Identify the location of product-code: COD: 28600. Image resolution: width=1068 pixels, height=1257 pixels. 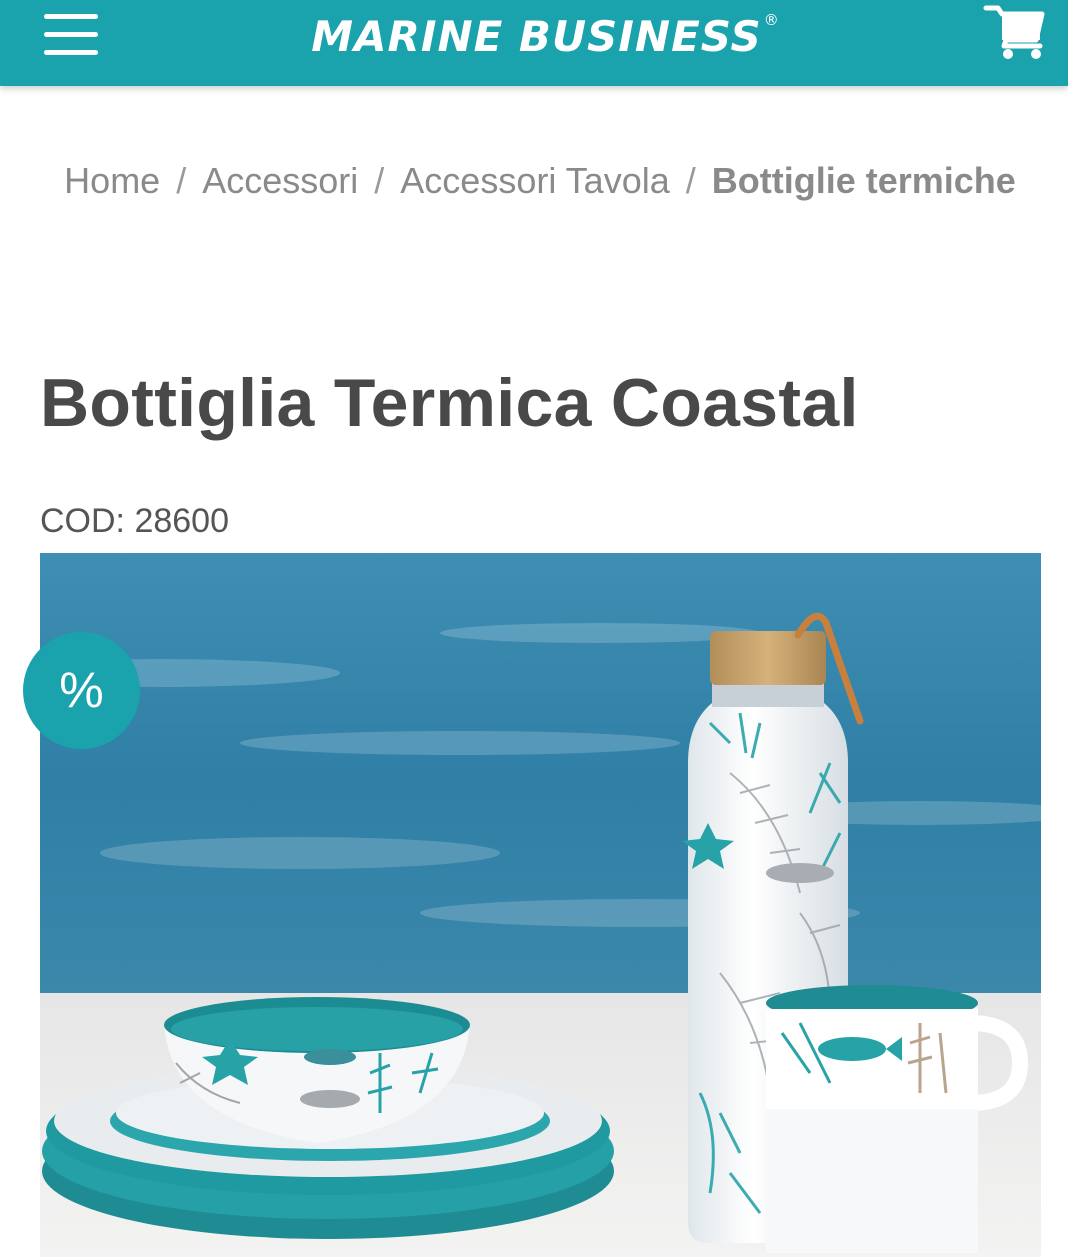
(134, 521).